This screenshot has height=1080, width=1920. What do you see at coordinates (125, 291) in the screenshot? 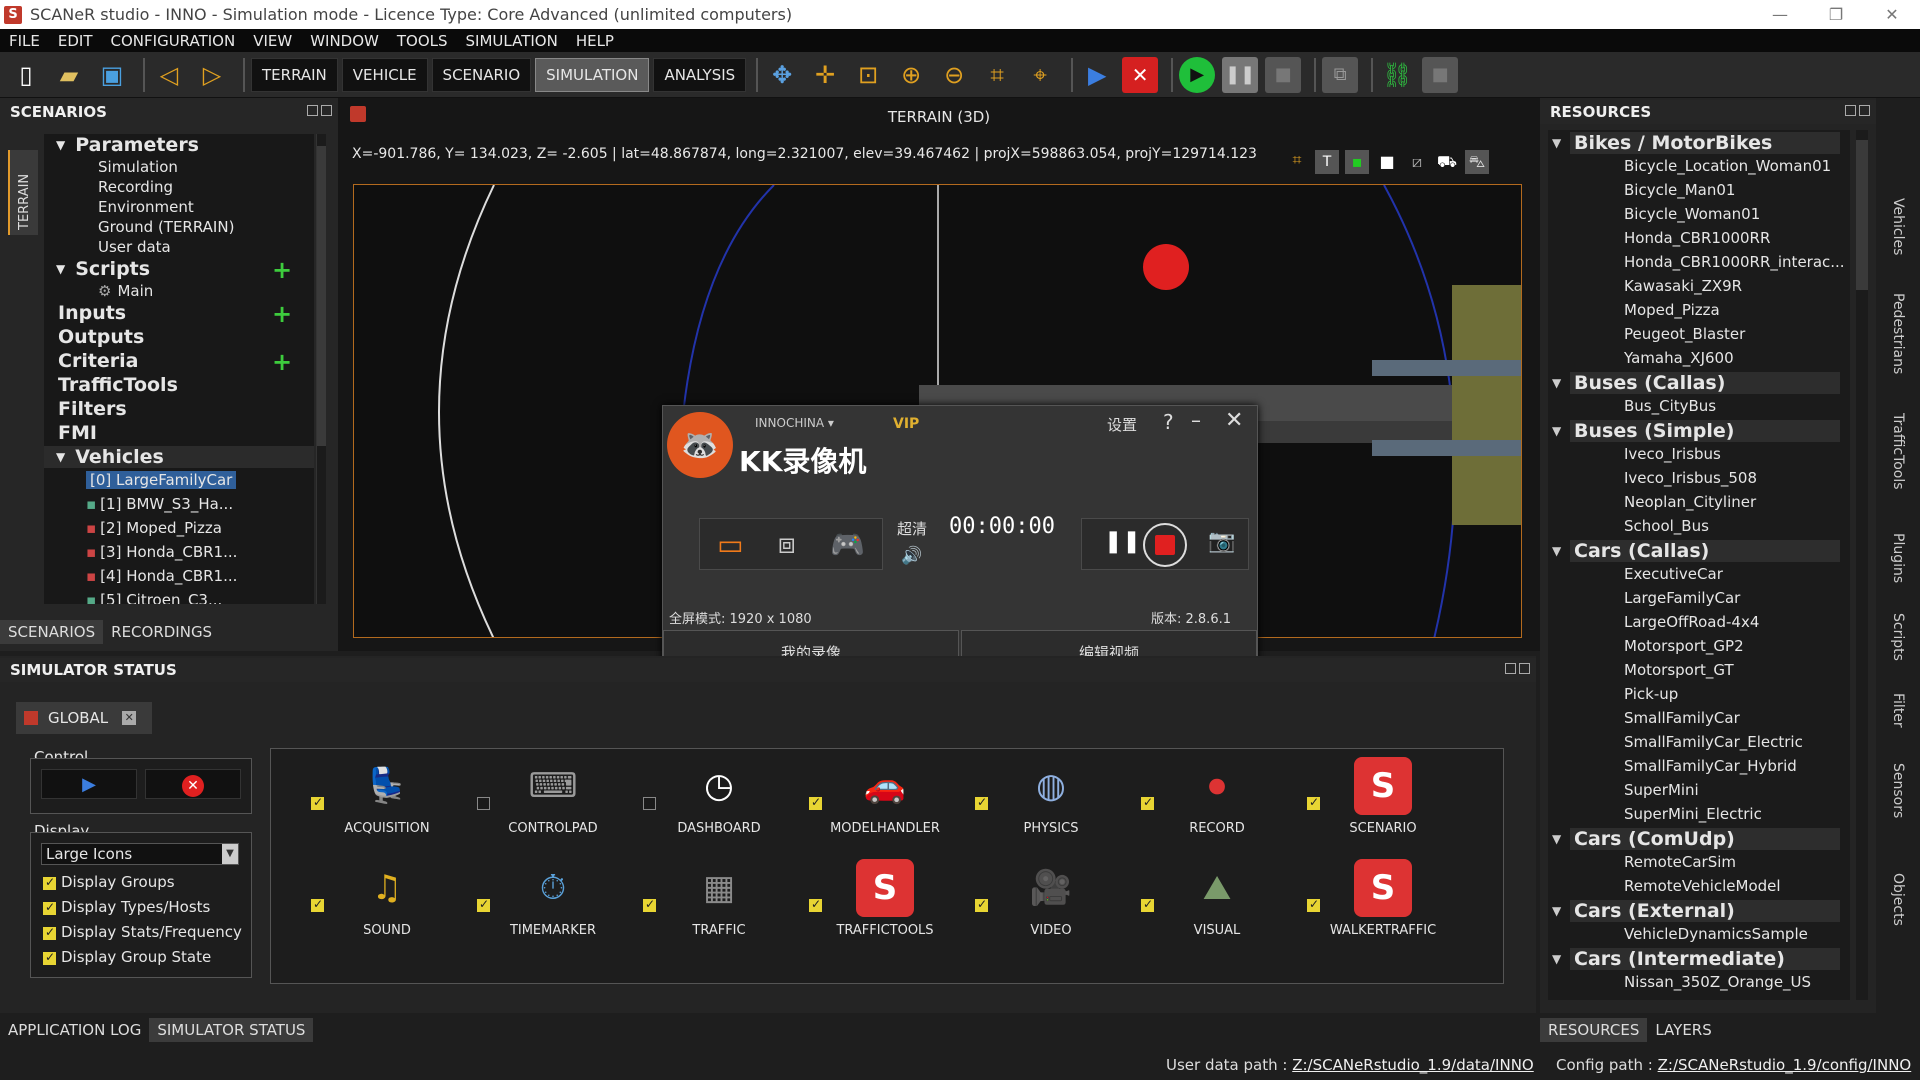
I see `tree-item-main: ⚙ Main` at bounding box center [125, 291].